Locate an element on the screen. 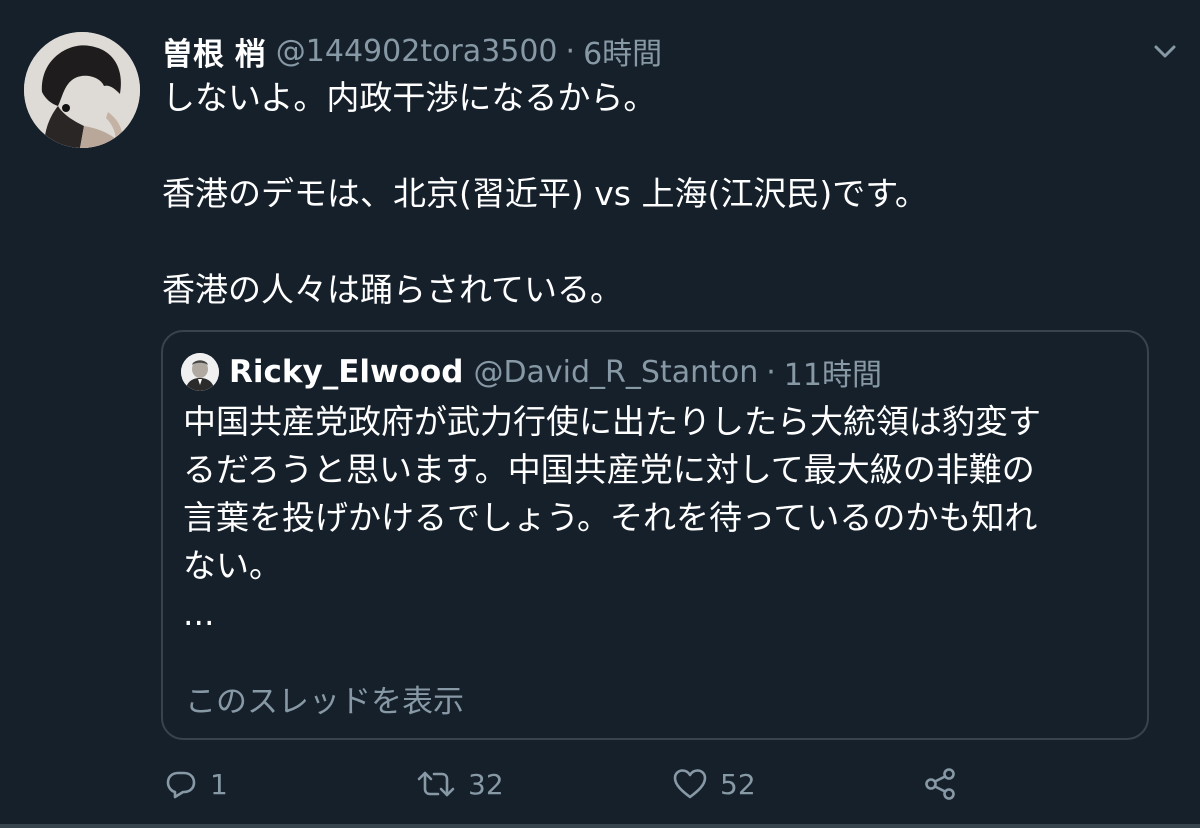 The width and height of the screenshot is (1200, 828). share-button is located at coordinates (940, 784).